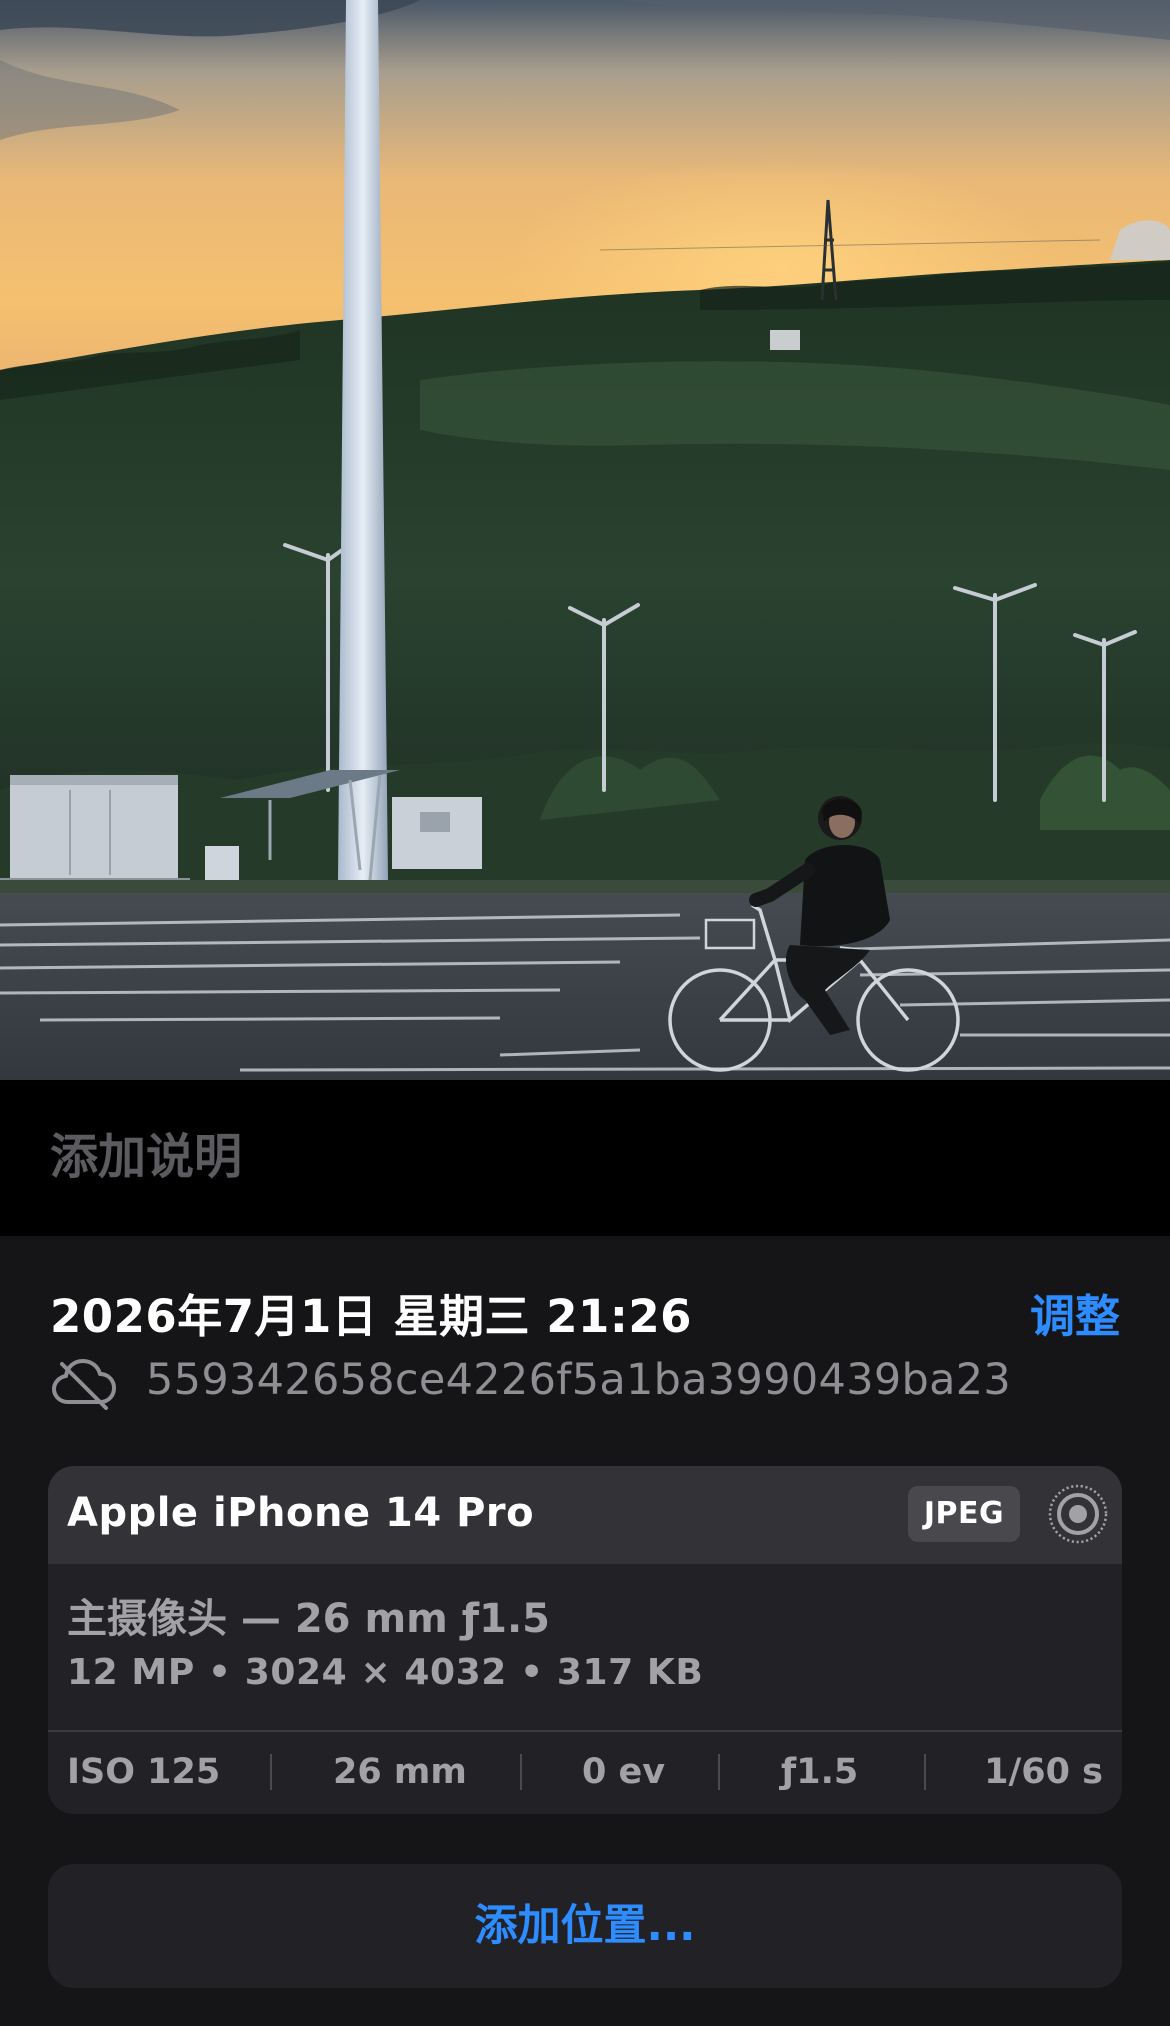 The width and height of the screenshot is (1170, 2026). I want to click on device-name: Apple iPhone 14 Pro, so click(301, 1513).